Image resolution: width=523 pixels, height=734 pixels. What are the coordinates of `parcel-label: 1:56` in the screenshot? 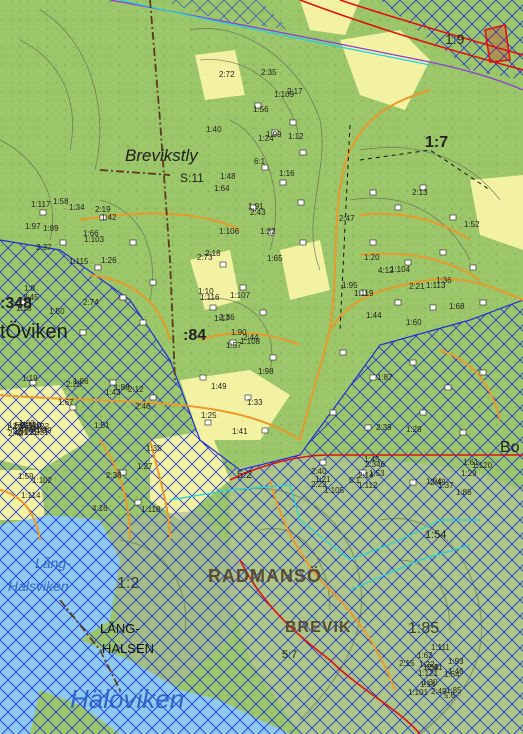 It's located at (261, 109).